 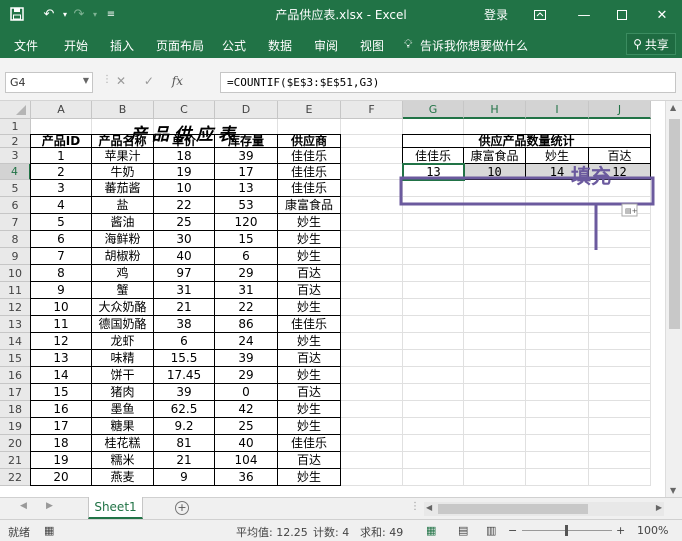 What do you see at coordinates (184, 324) in the screenshot?
I see `table-data-cell: 38` at bounding box center [184, 324].